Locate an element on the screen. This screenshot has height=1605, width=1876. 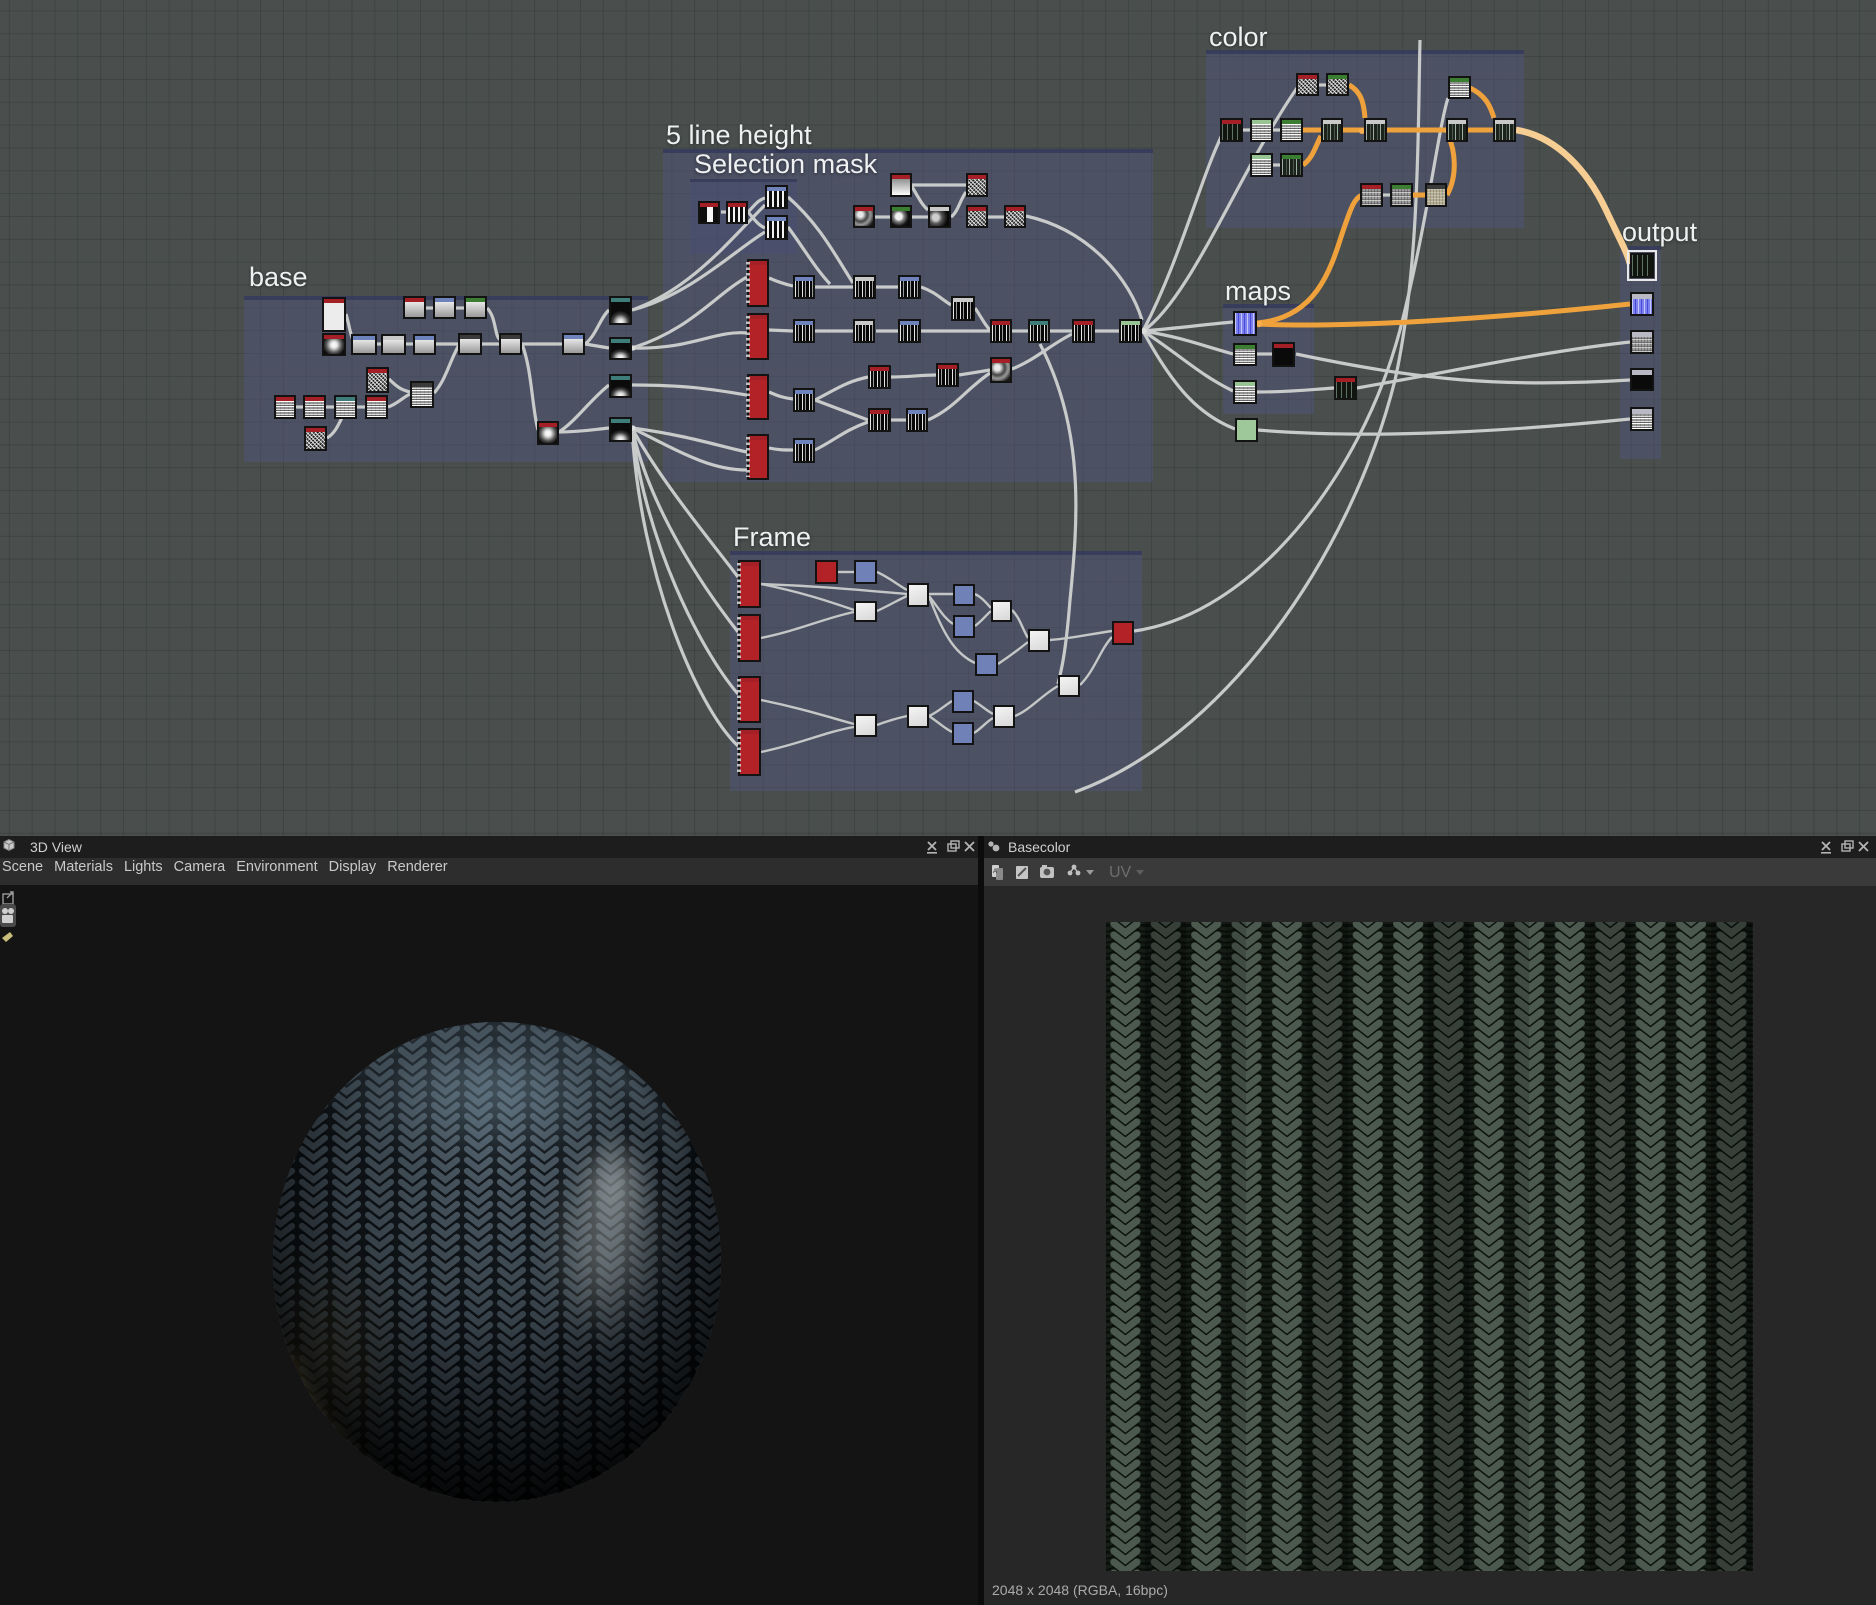
svg-text: A is located at coordinates (995, 872).